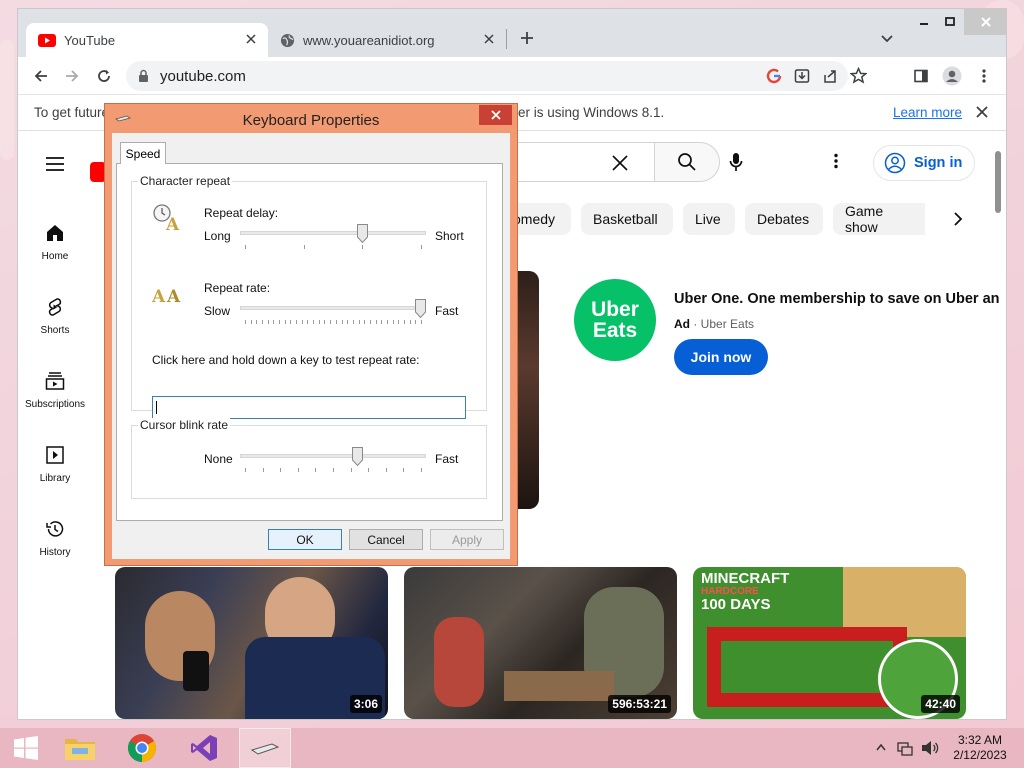 This screenshot has width=1024, height=768. What do you see at coordinates (386, 539) in the screenshot?
I see `cancel-button: Cancel` at bounding box center [386, 539].